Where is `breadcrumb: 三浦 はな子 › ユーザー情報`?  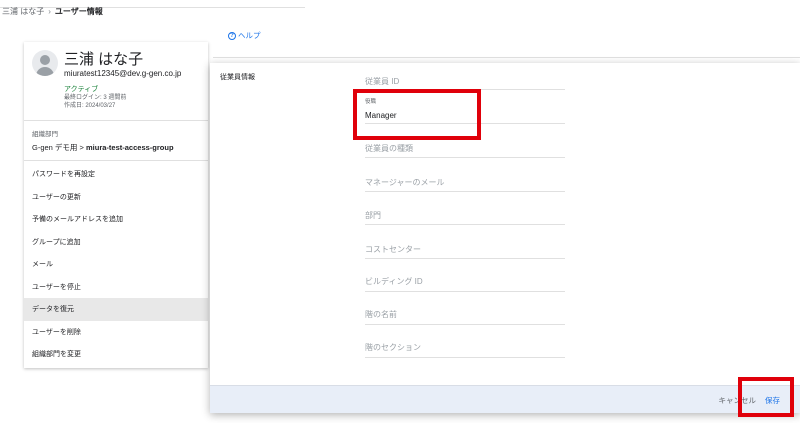
breadcrumb: 三浦 はな子 › ユーザー情報 is located at coordinates (51, 11).